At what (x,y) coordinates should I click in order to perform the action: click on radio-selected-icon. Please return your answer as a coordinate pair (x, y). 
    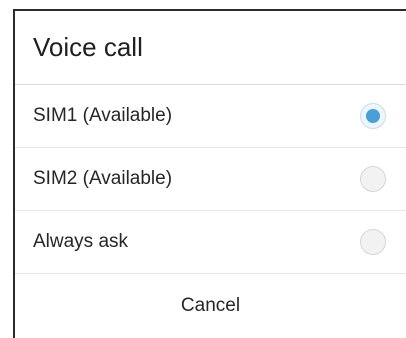
    Looking at the image, I should click on (373, 116).